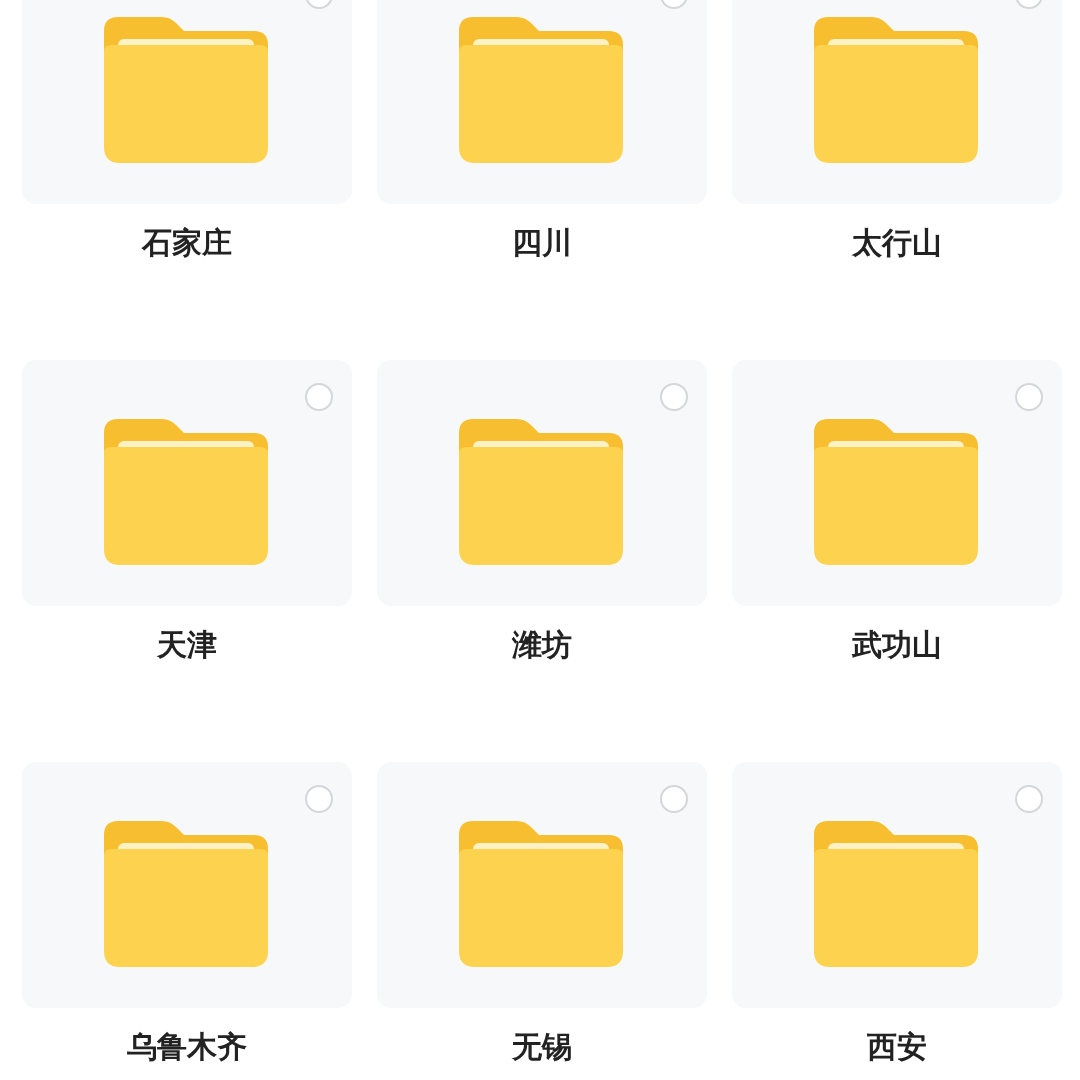  I want to click on folder-name: 石家庄, so click(187, 243).